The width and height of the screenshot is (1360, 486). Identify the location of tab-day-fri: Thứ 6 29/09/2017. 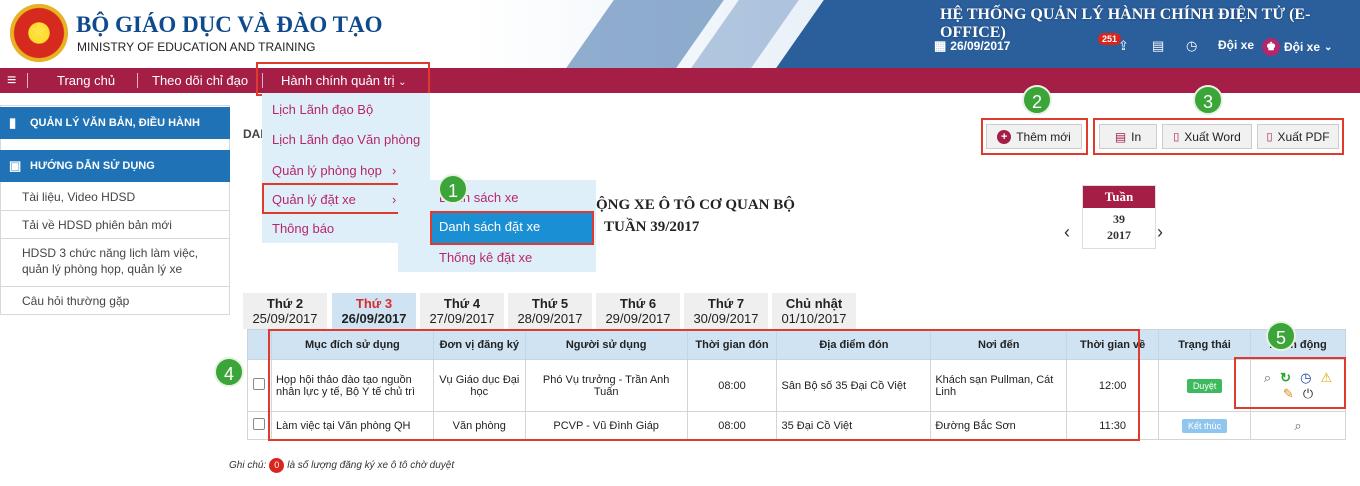
(638, 311).